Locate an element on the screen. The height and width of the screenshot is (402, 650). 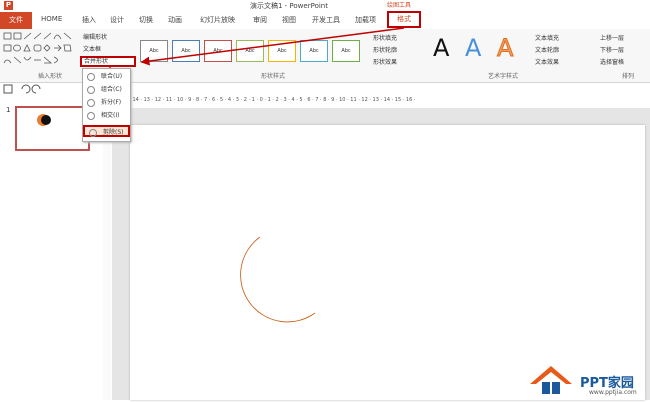
menu-item-combine: 组合(C) is located at coordinates (106, 90).